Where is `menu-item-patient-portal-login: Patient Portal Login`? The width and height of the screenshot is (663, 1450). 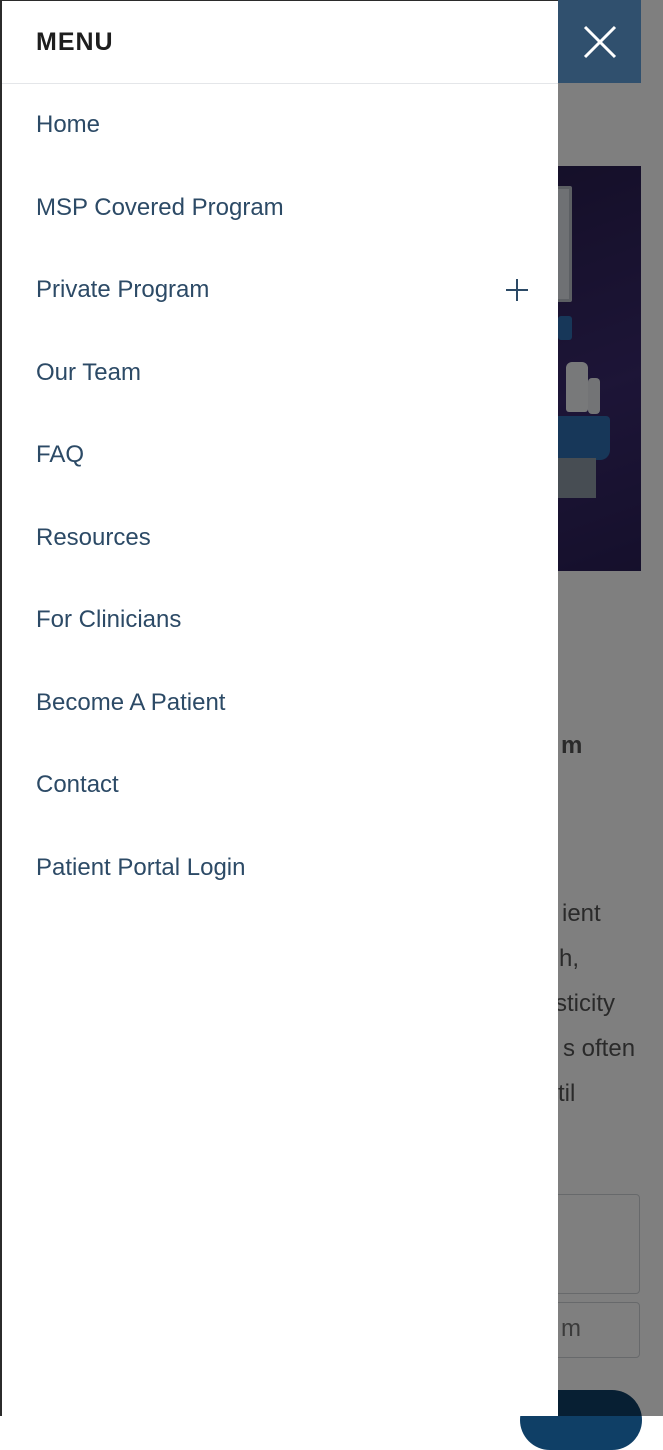 menu-item-patient-portal-login: Patient Portal Login is located at coordinates (280, 868).